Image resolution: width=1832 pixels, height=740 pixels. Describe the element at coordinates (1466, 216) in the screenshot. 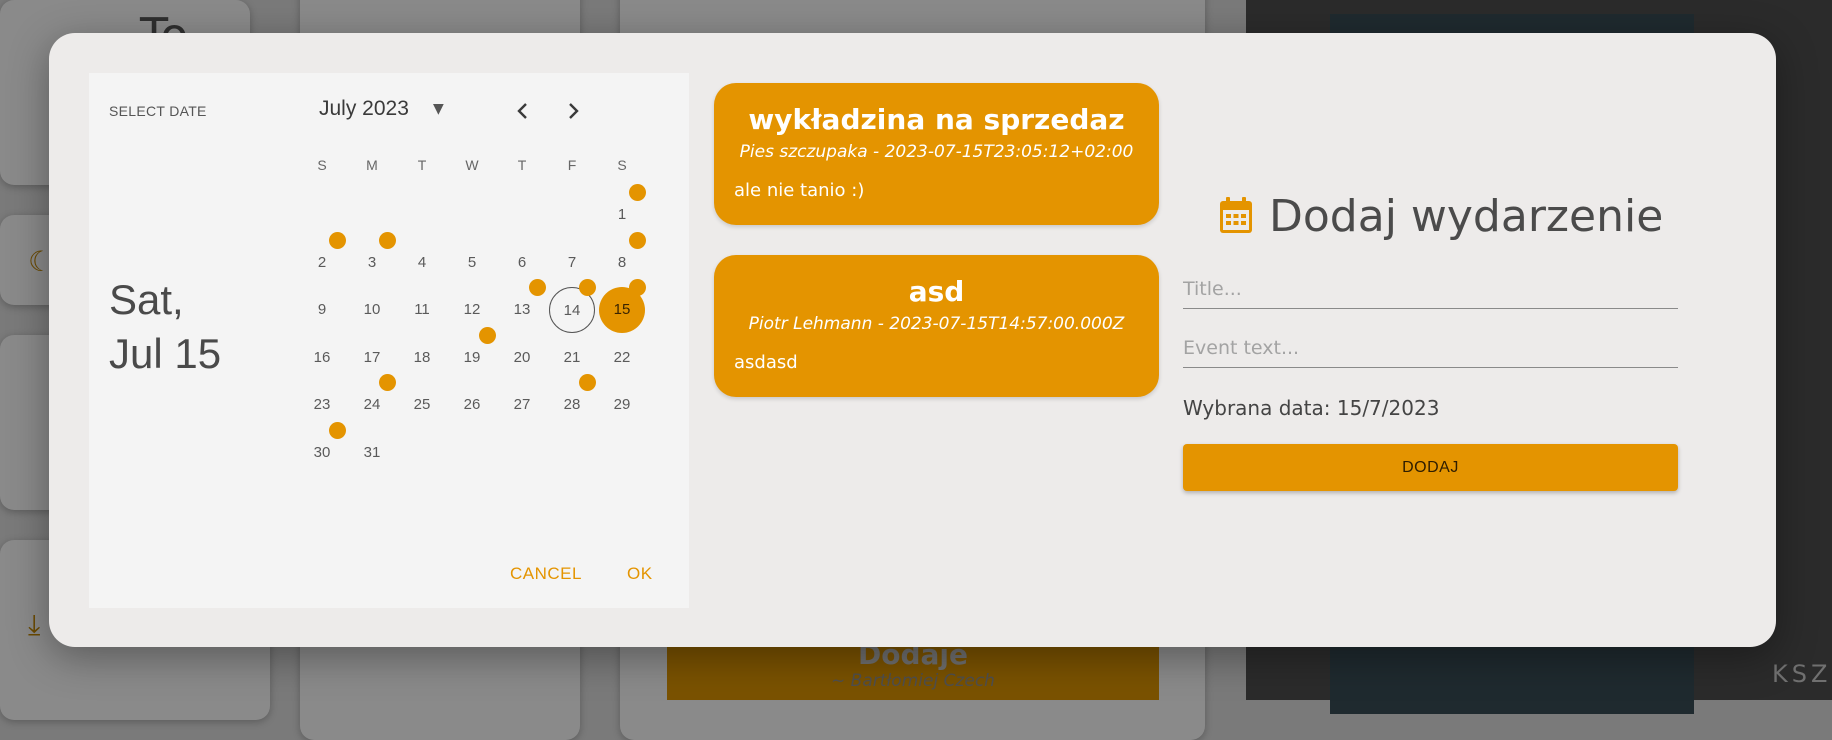

I see `form-title: Dodaj wydarzenie` at that location.